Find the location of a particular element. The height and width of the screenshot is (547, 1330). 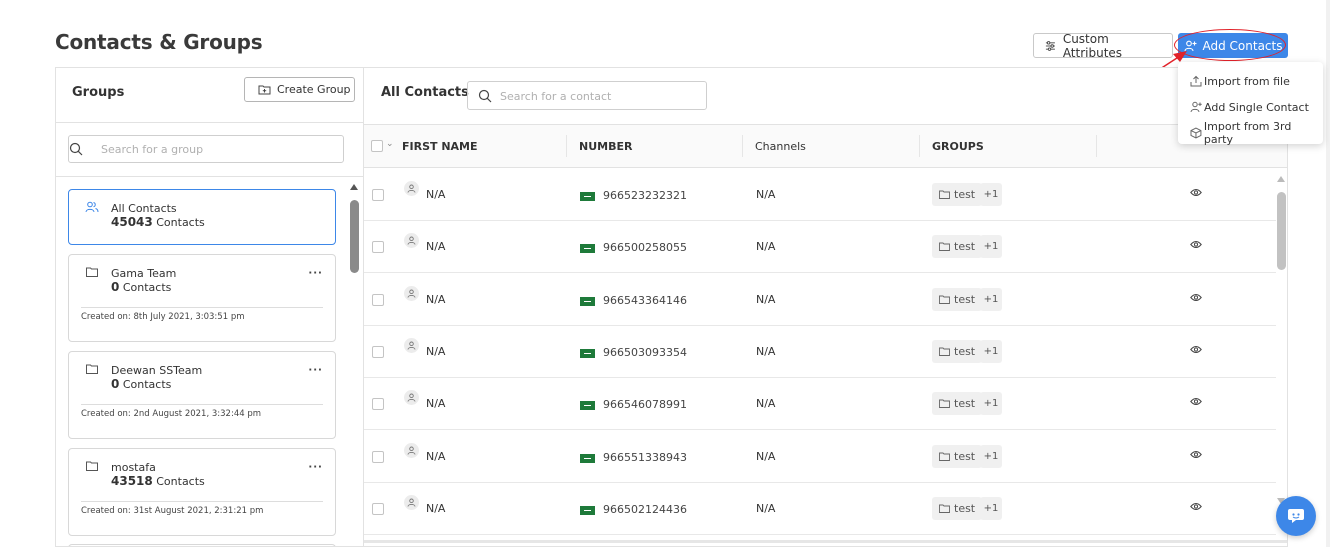

groups-title: Groups is located at coordinates (98, 92).